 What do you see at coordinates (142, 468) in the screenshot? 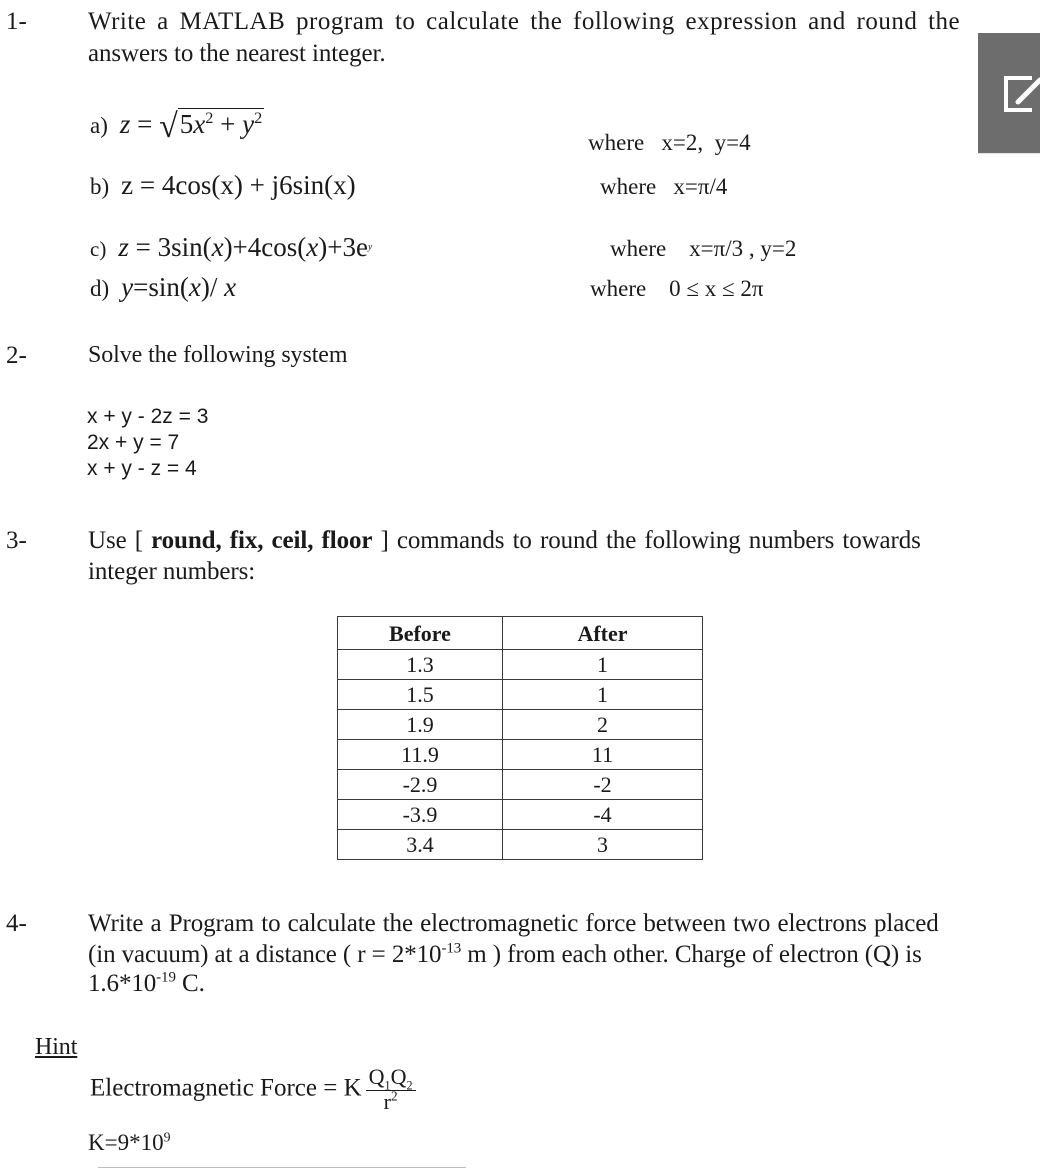
I see `equation: x + y - z = 4` at bounding box center [142, 468].